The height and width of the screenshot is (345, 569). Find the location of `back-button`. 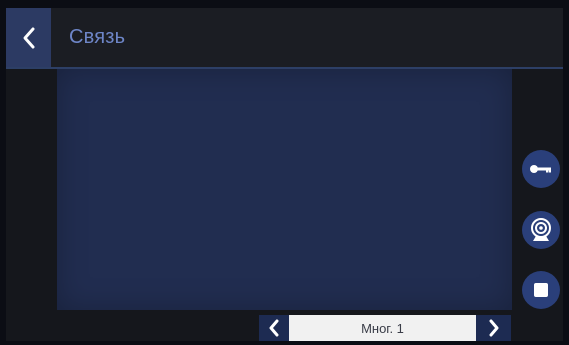

back-button is located at coordinates (28, 37).